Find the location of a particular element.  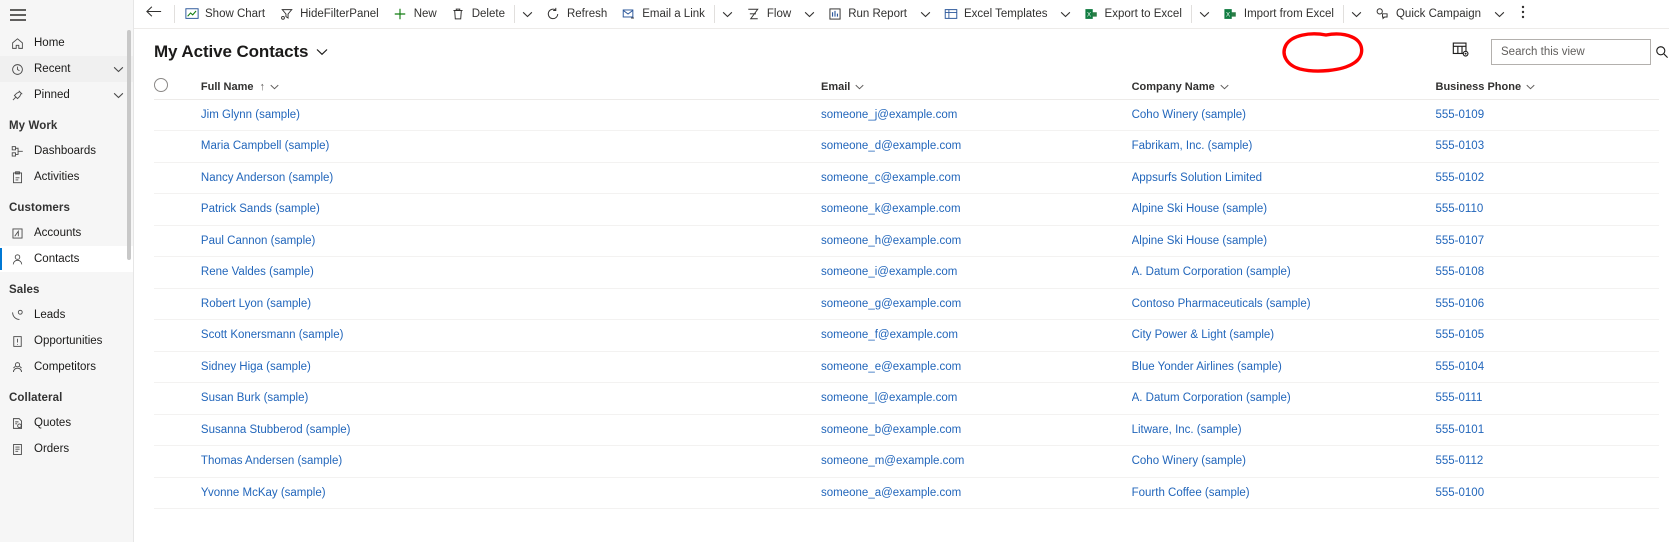

cell-business-phone: 555-0109 is located at coordinates (1547, 115).